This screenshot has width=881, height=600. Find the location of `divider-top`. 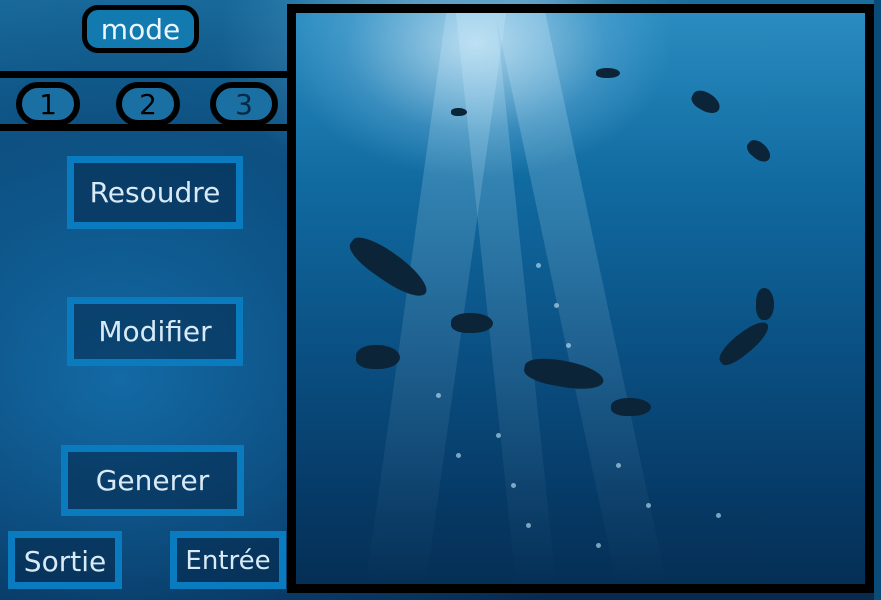

divider-top is located at coordinates (146, 74).